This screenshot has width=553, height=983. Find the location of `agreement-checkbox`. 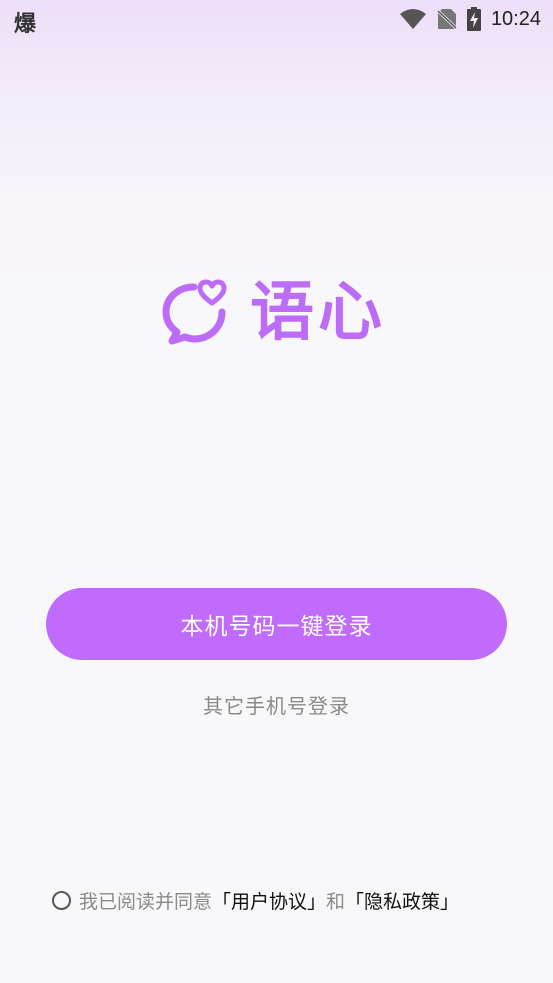

agreement-checkbox is located at coordinates (61, 900).